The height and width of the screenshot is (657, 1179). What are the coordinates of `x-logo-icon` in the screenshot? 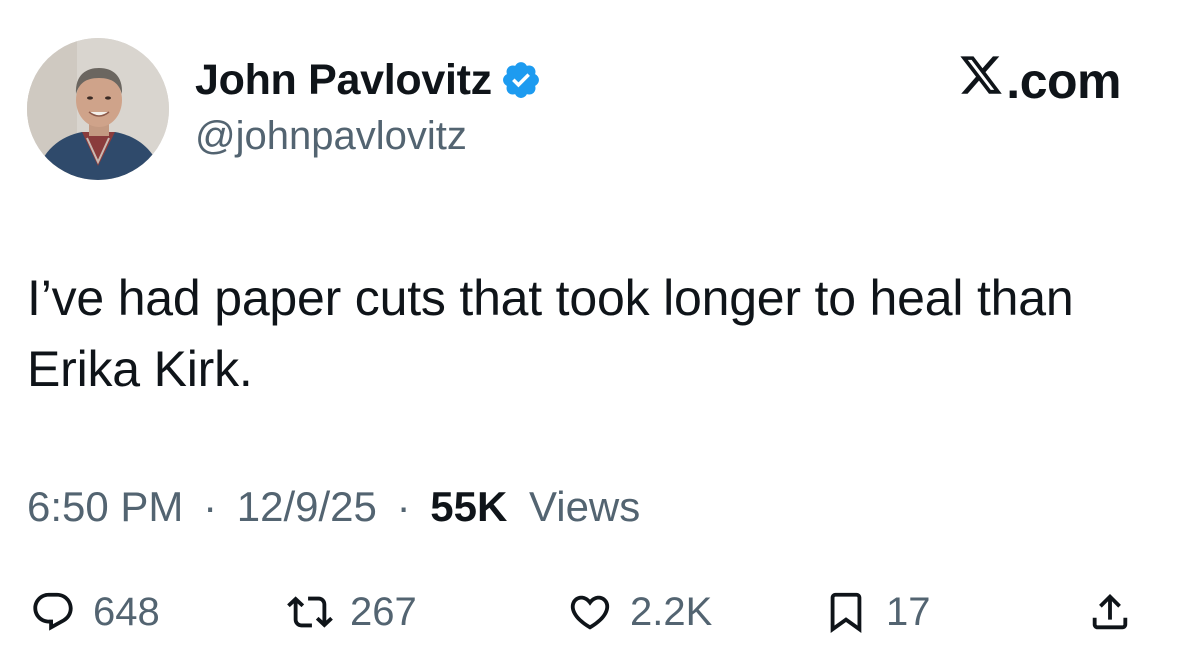 It's located at (982, 81).